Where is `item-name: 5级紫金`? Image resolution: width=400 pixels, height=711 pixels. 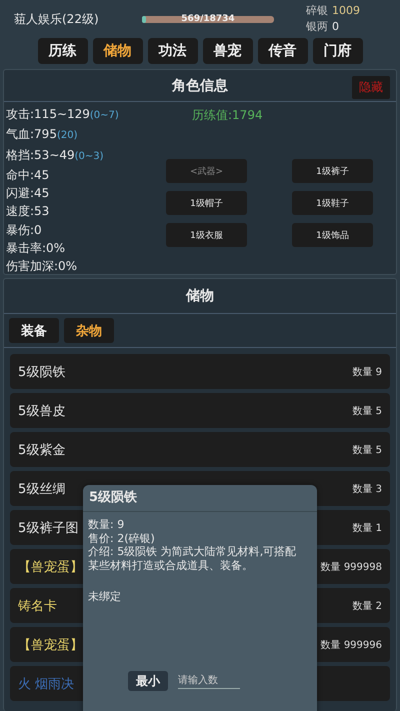
item-name: 5级紫金 is located at coordinates (42, 450).